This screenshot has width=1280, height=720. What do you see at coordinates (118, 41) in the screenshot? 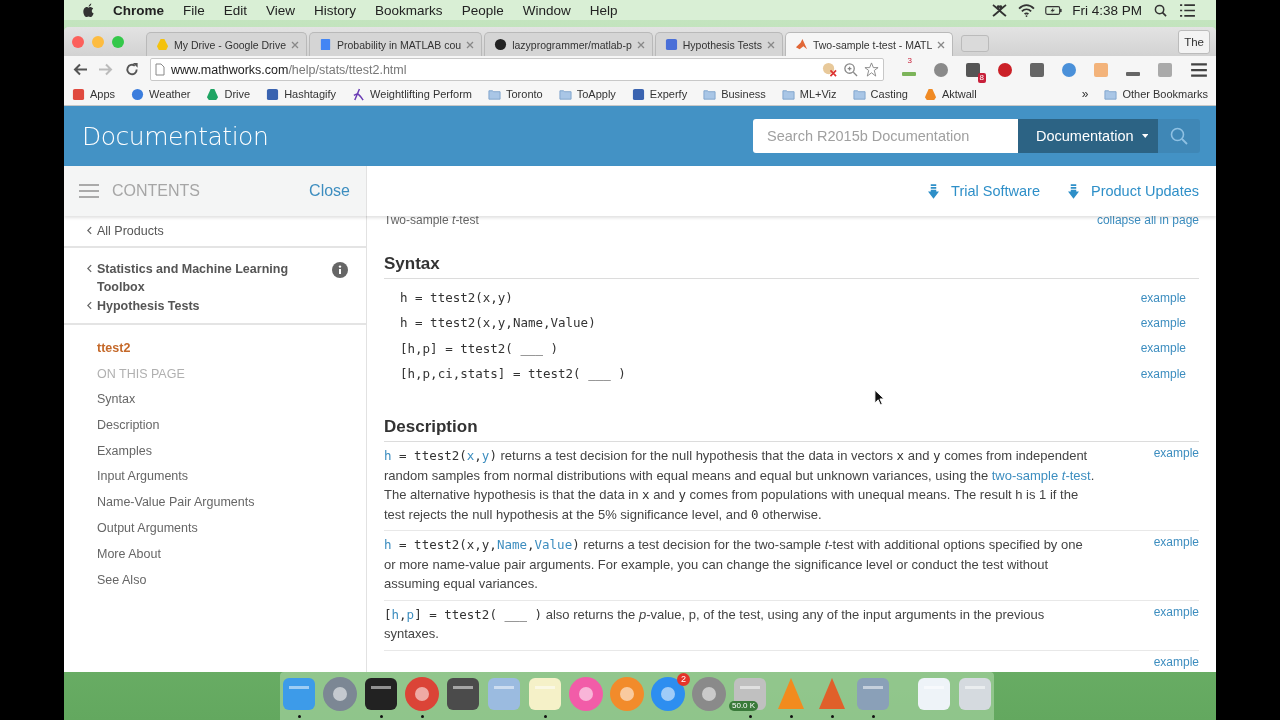
I see `zoom-button` at bounding box center [118, 41].